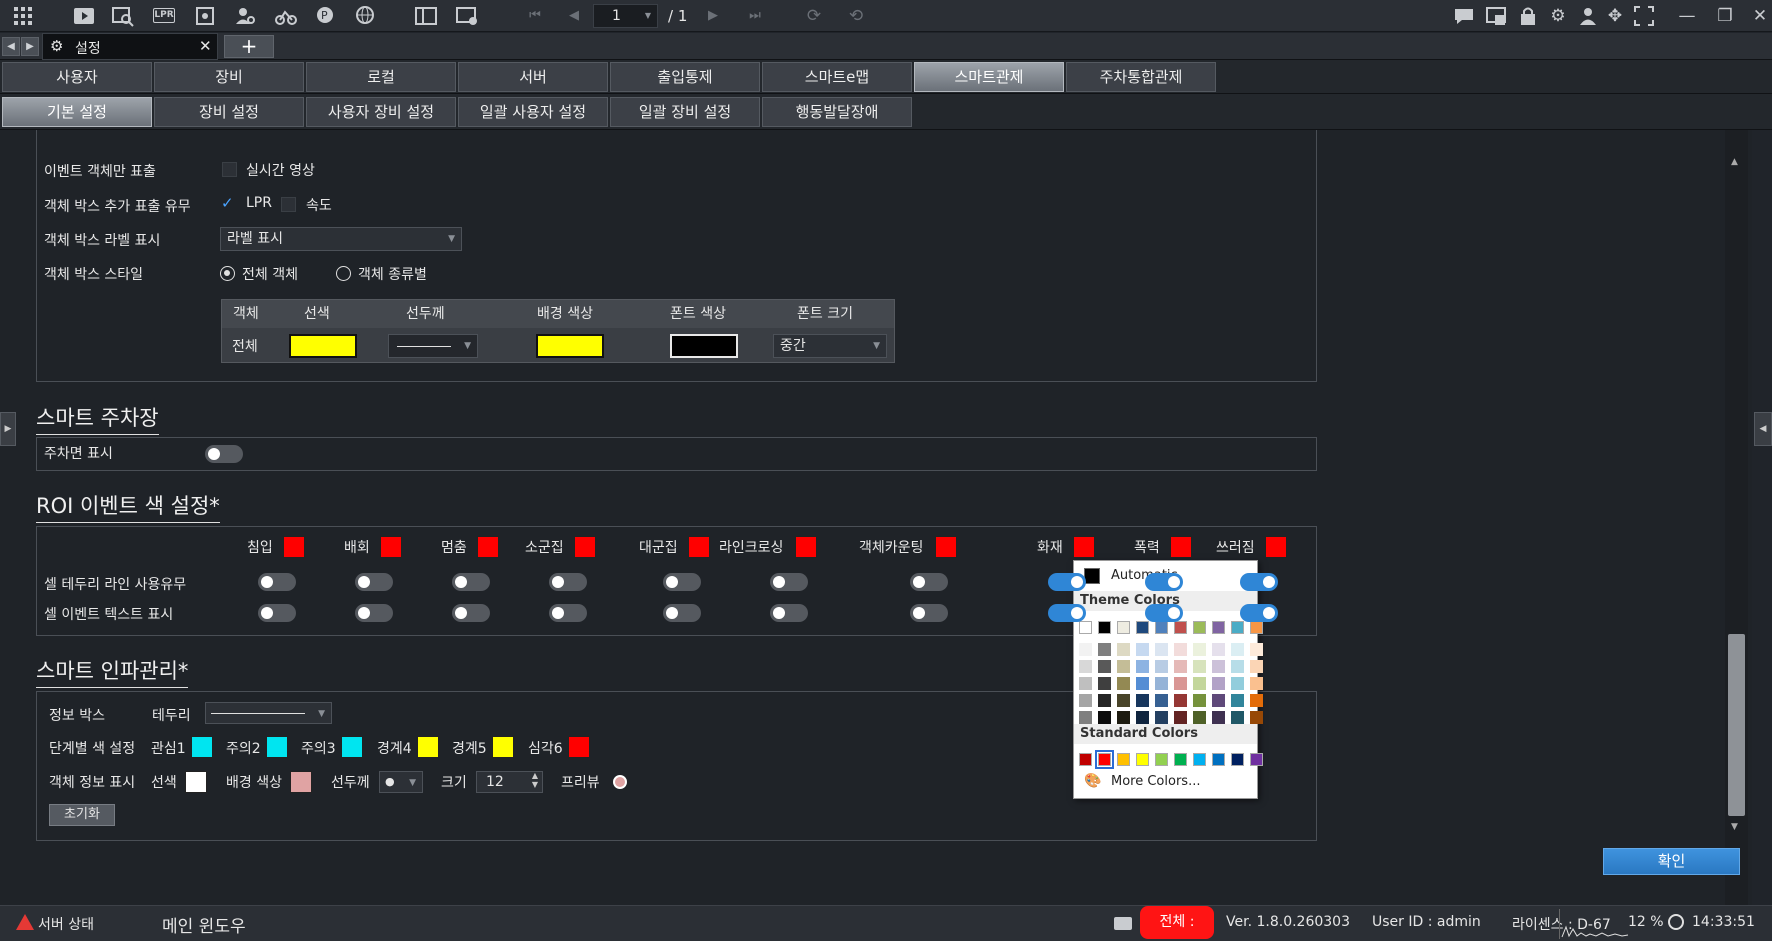 This screenshot has width=1772, height=941. Describe the element at coordinates (625, 16) in the screenshot. I see `page-number-input: 1 ▼` at that location.